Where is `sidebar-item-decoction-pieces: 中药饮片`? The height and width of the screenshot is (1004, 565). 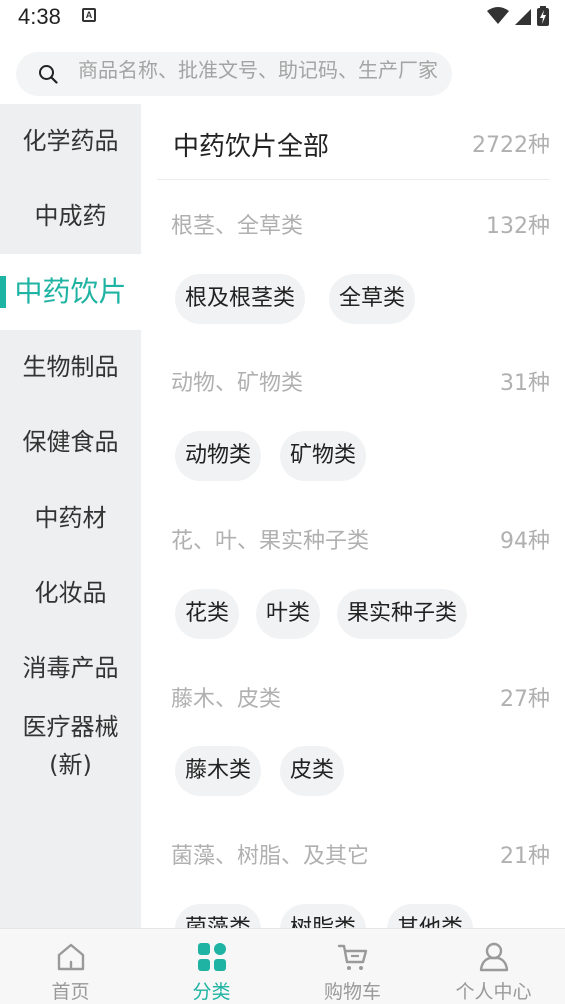 sidebar-item-decoction-pieces: 中药饮片 is located at coordinates (70, 292).